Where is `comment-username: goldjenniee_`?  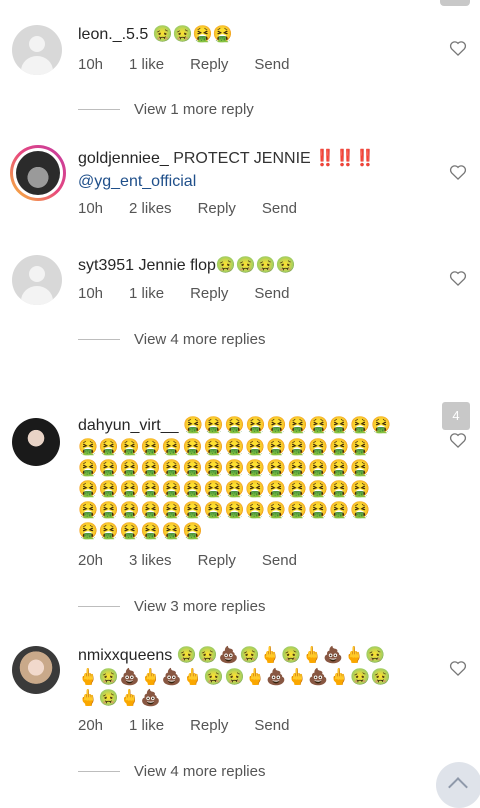 comment-username: goldjenniee_ is located at coordinates (123, 158).